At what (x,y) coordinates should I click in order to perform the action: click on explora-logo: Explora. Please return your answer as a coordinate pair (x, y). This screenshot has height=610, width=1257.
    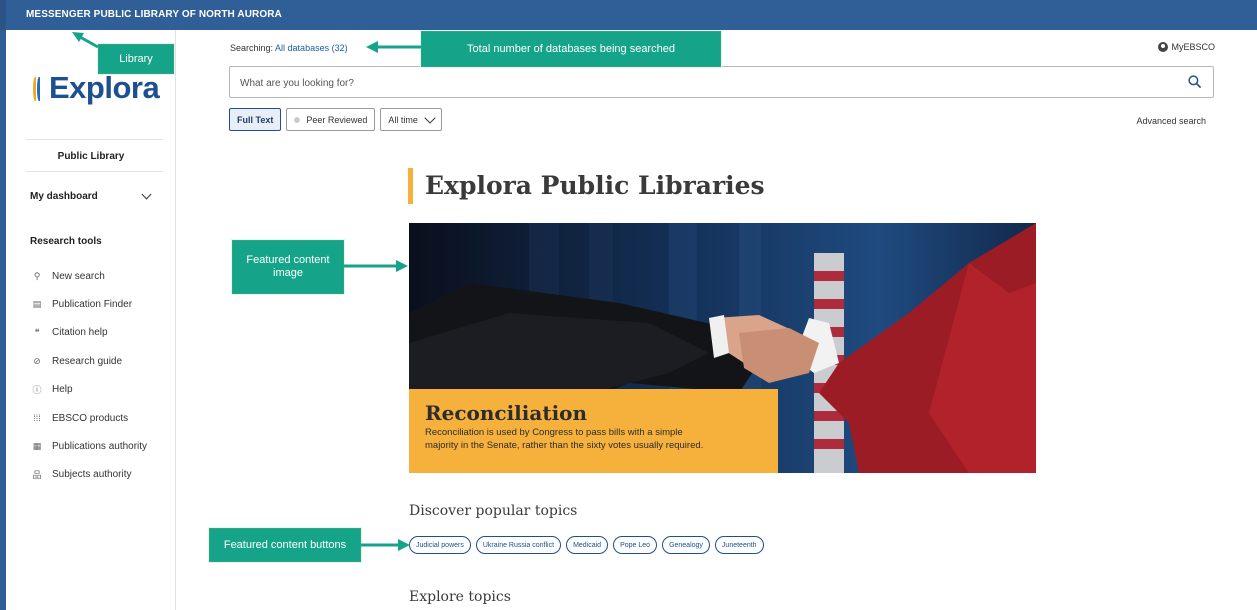
    Looking at the image, I should click on (96, 88).